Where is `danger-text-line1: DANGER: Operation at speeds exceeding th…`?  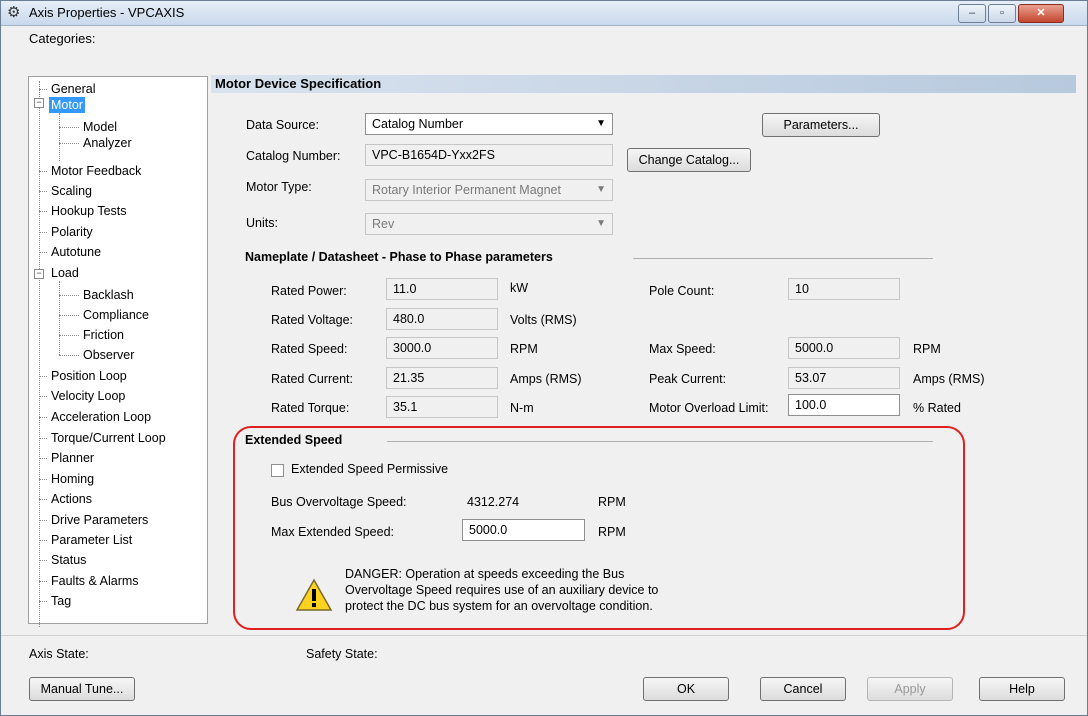
danger-text-line1: DANGER: Operation at speeds exceeding th… is located at coordinates (485, 574).